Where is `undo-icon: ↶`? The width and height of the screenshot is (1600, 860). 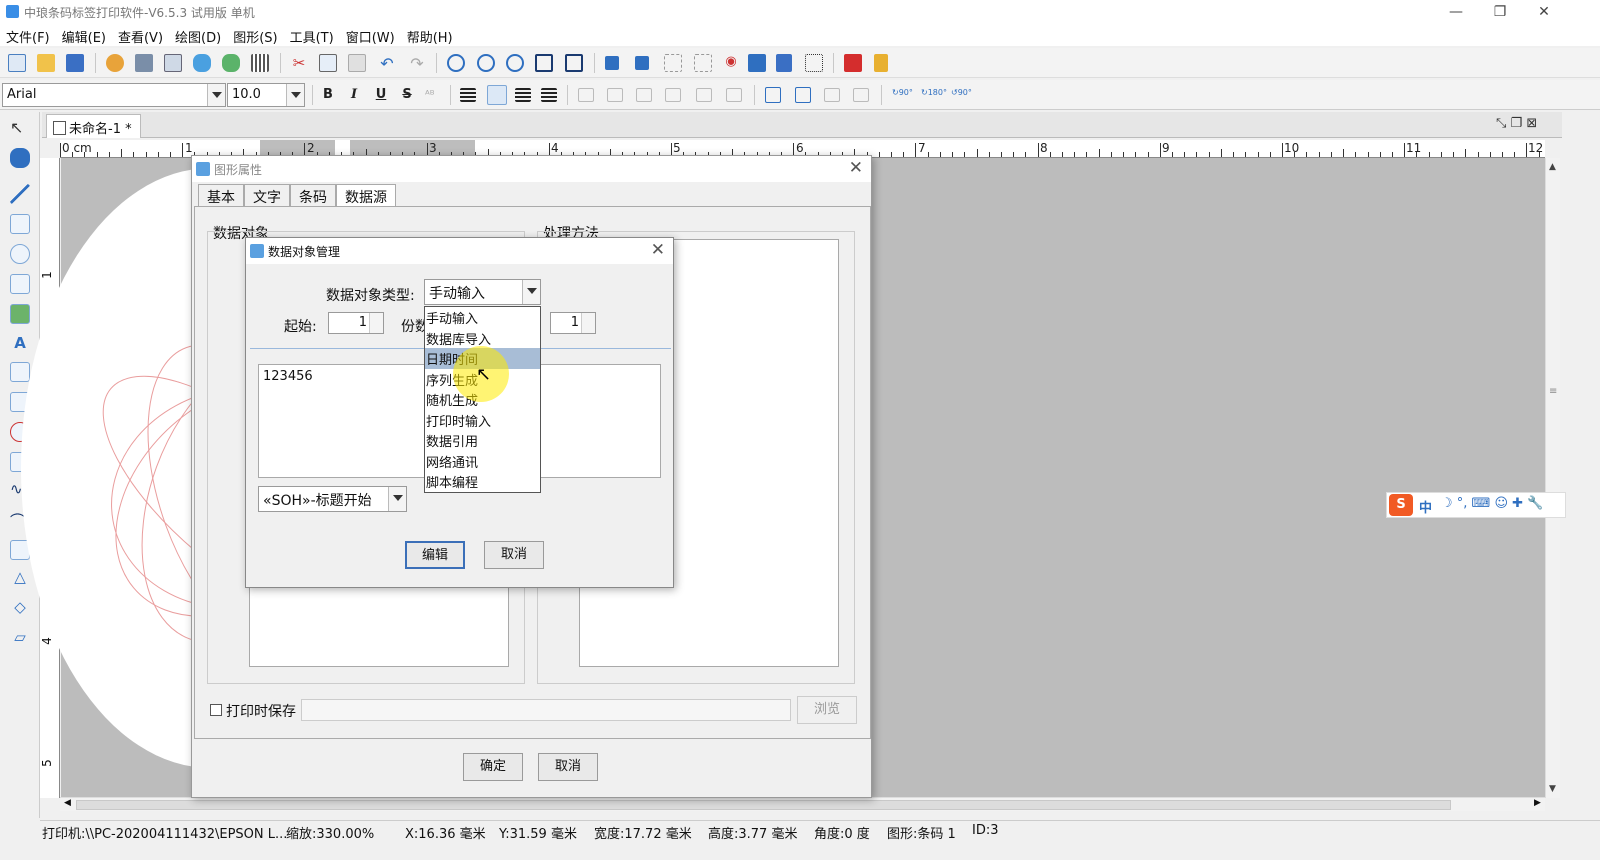
undo-icon: ↶ is located at coordinates (387, 63).